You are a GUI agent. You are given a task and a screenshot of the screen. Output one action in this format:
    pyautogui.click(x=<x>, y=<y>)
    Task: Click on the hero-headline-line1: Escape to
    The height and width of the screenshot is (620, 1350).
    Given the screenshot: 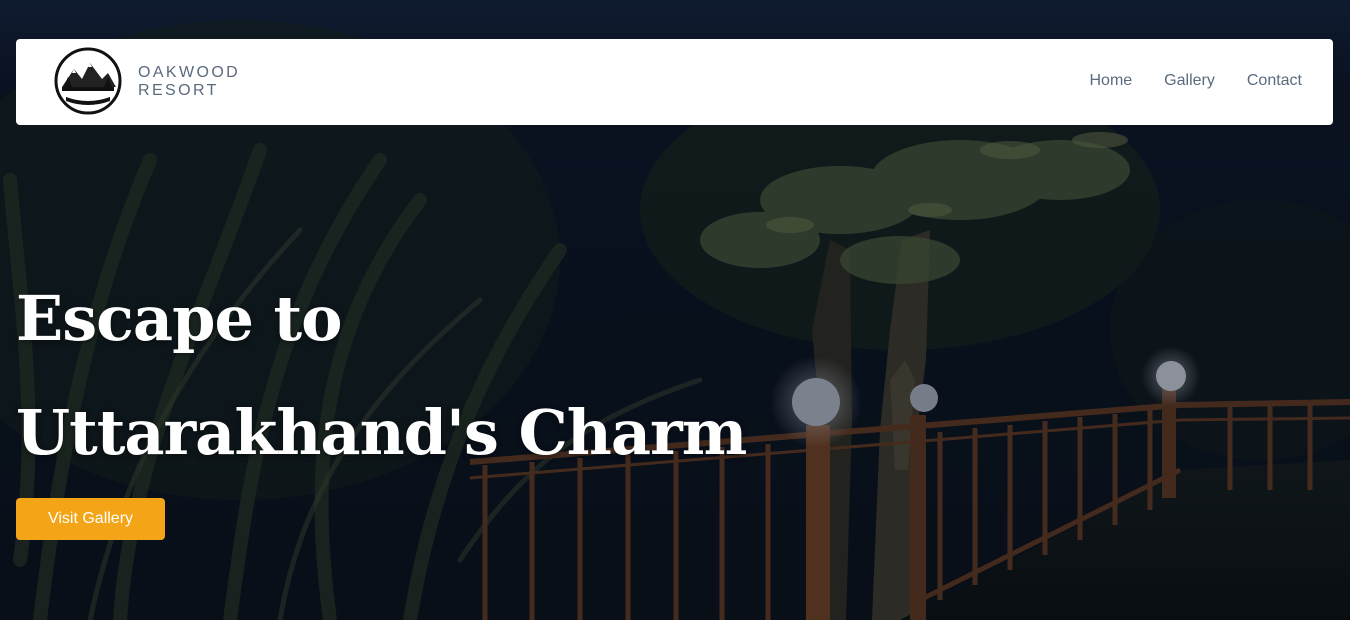 What is the action you would take?
    pyautogui.click(x=179, y=318)
    